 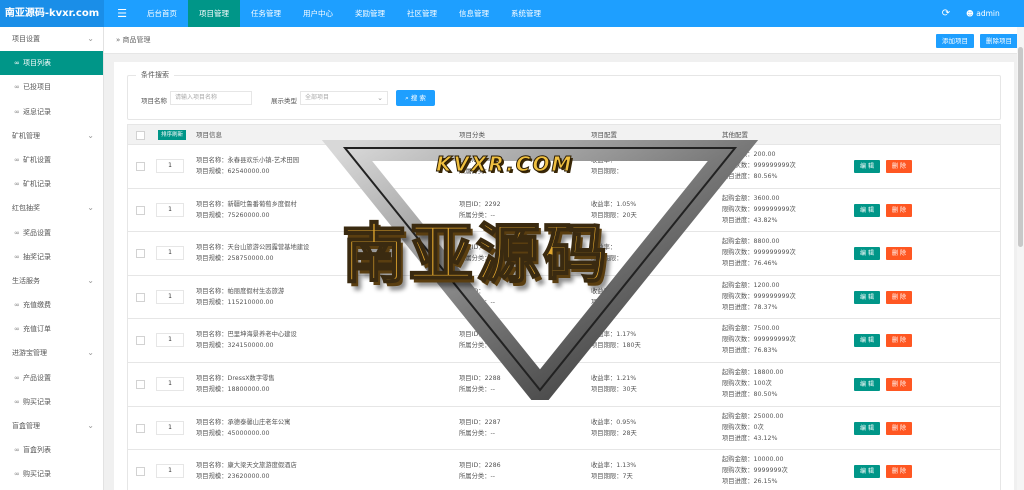 I want to click on display-type-label: 展示类型, so click(x=284, y=101).